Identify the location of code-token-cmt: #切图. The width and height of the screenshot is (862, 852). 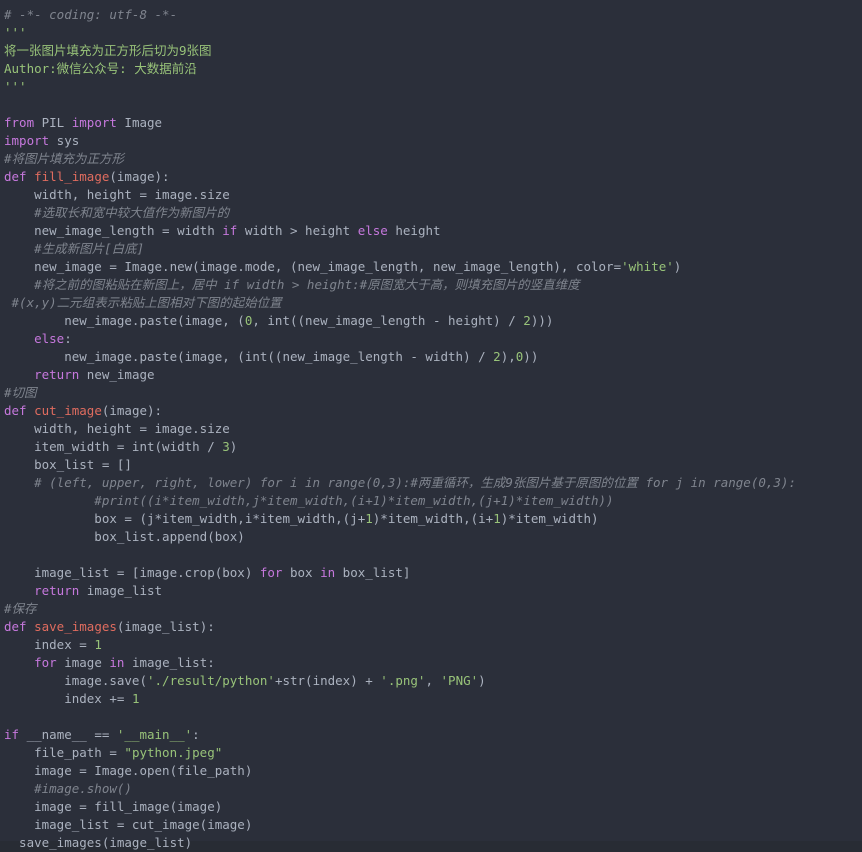
(20, 392).